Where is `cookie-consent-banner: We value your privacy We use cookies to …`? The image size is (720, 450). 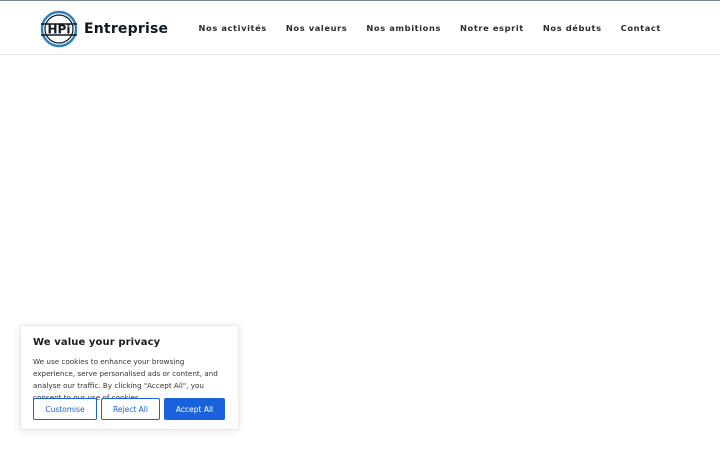
cookie-consent-banner: We value your privacy We use cookies to … is located at coordinates (129, 377).